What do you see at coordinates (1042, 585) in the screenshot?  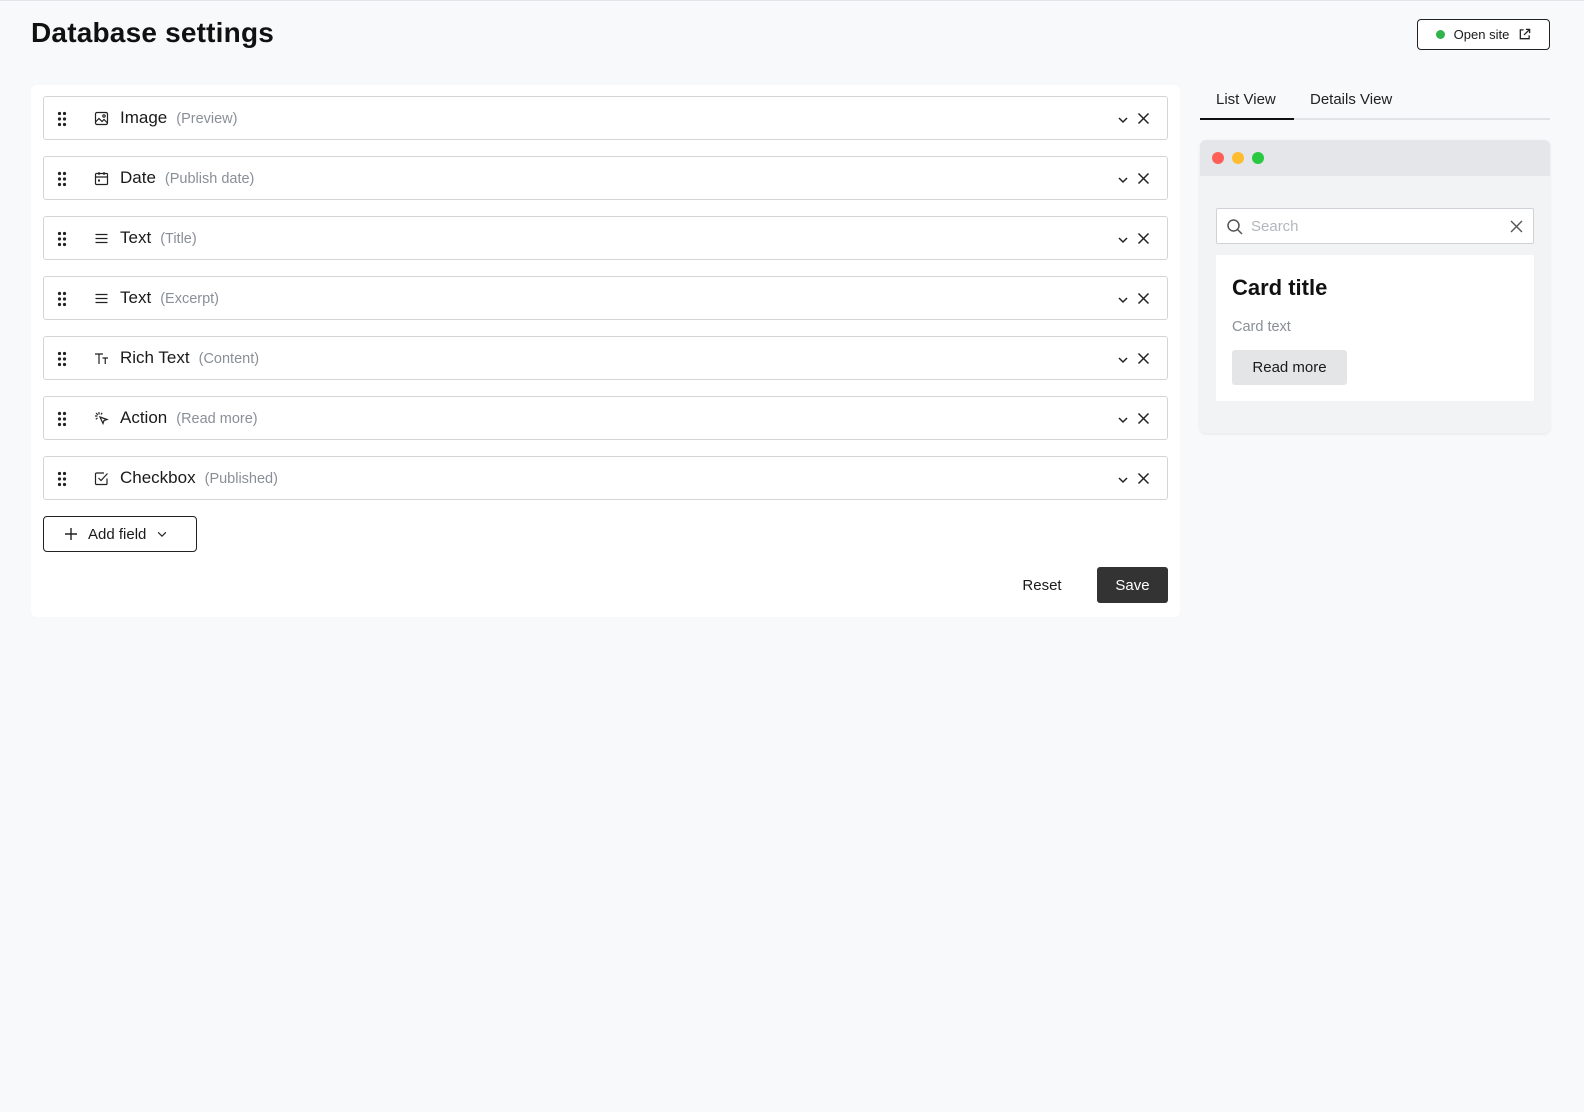 I see `reset-button: Reset` at bounding box center [1042, 585].